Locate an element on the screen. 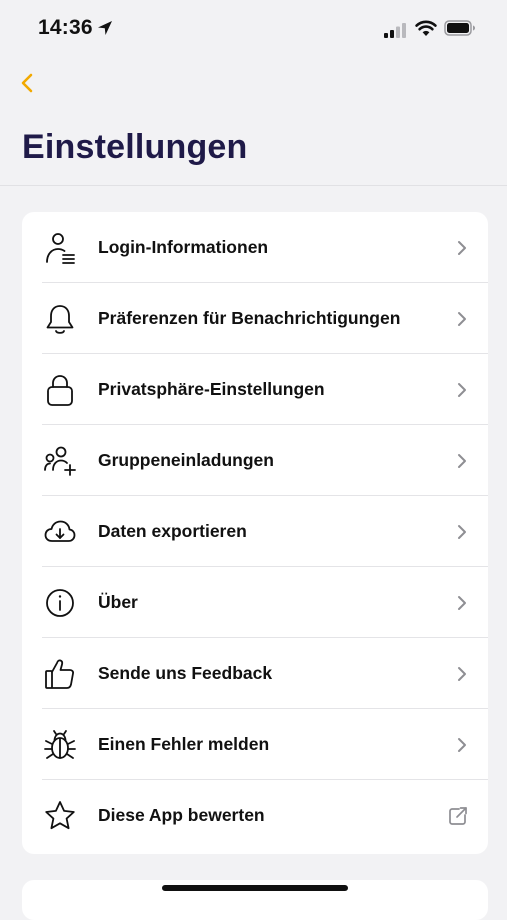  status-time: 14:36 is located at coordinates (65, 27).